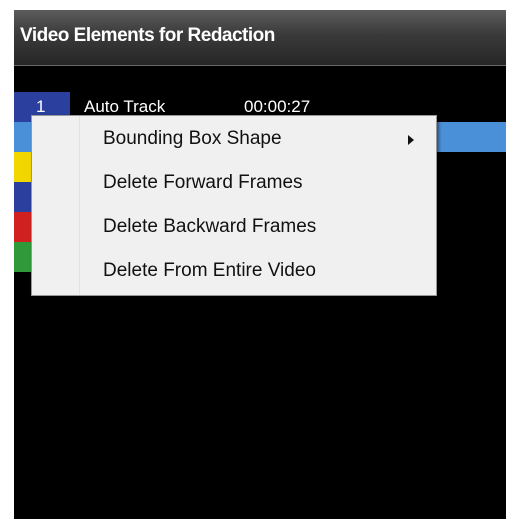 The height and width of the screenshot is (519, 506). Describe the element at coordinates (209, 270) in the screenshot. I see `menu-item-label: Delete From Entire Video` at that location.